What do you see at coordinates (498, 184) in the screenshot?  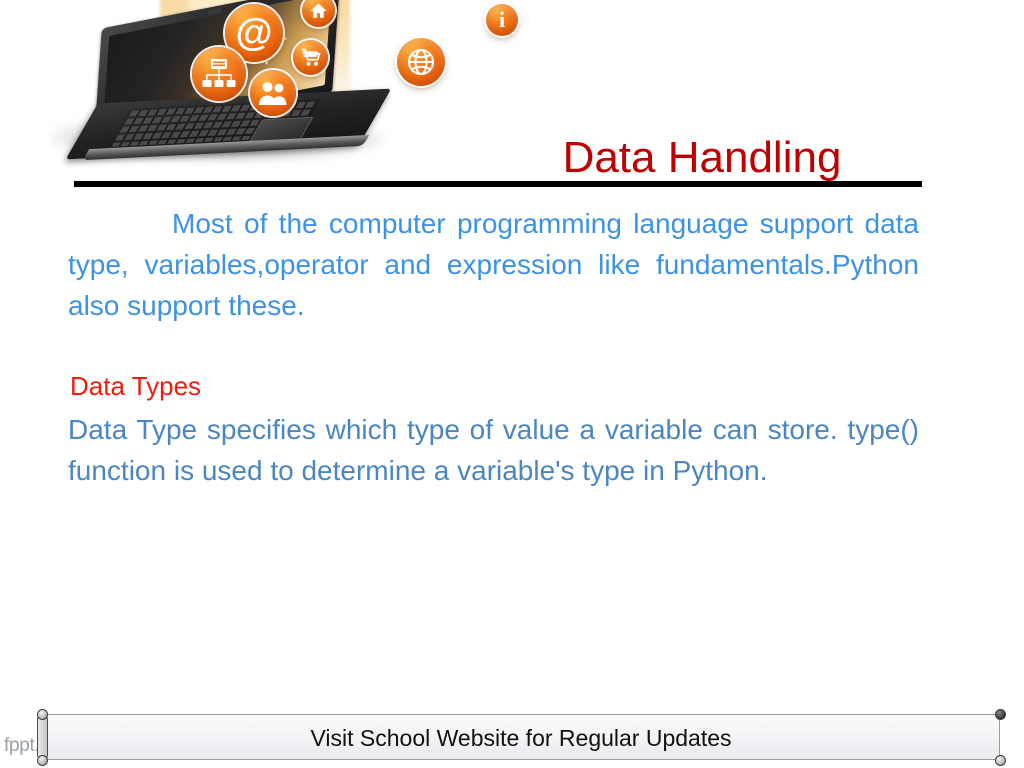 I see `title-divider-rule` at bounding box center [498, 184].